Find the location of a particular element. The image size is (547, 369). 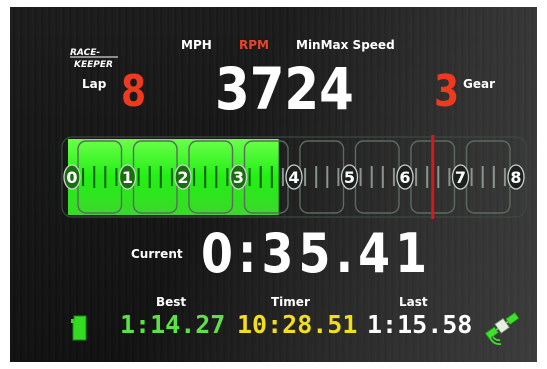

gauge-tick-label: 6 is located at coordinates (404, 177).